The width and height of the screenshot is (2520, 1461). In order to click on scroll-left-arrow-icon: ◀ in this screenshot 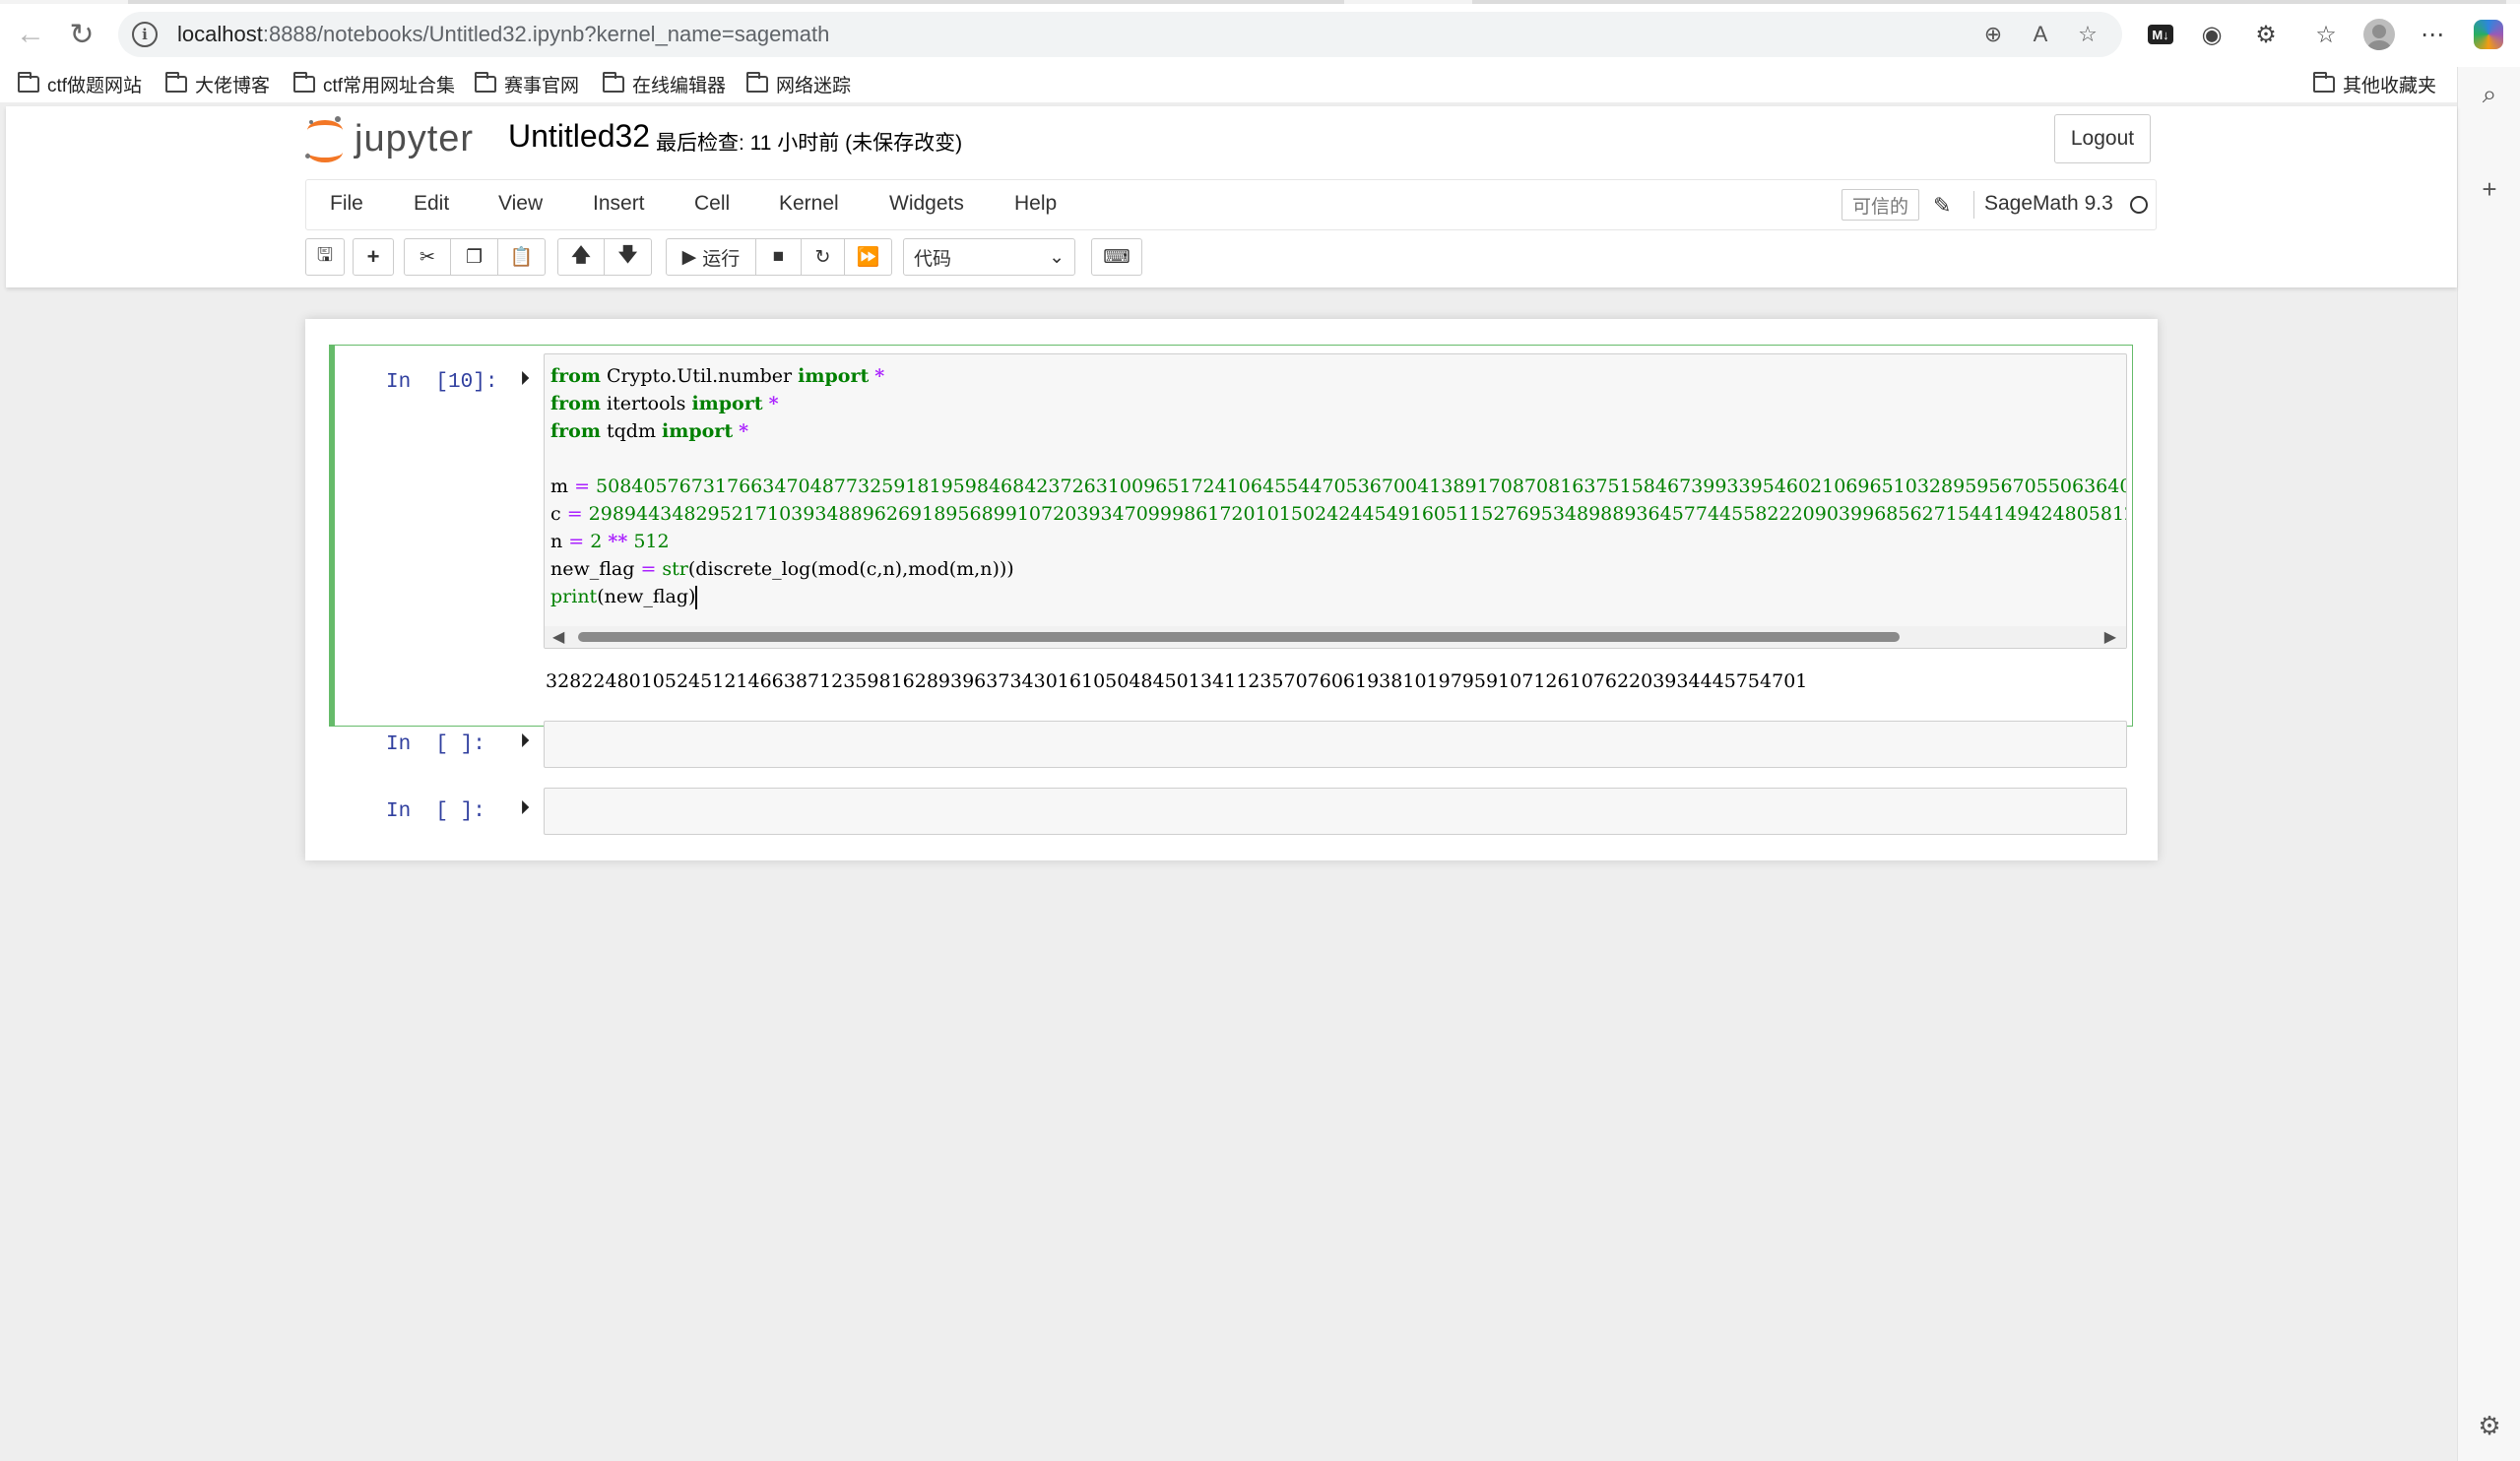, I will do `click(558, 637)`.